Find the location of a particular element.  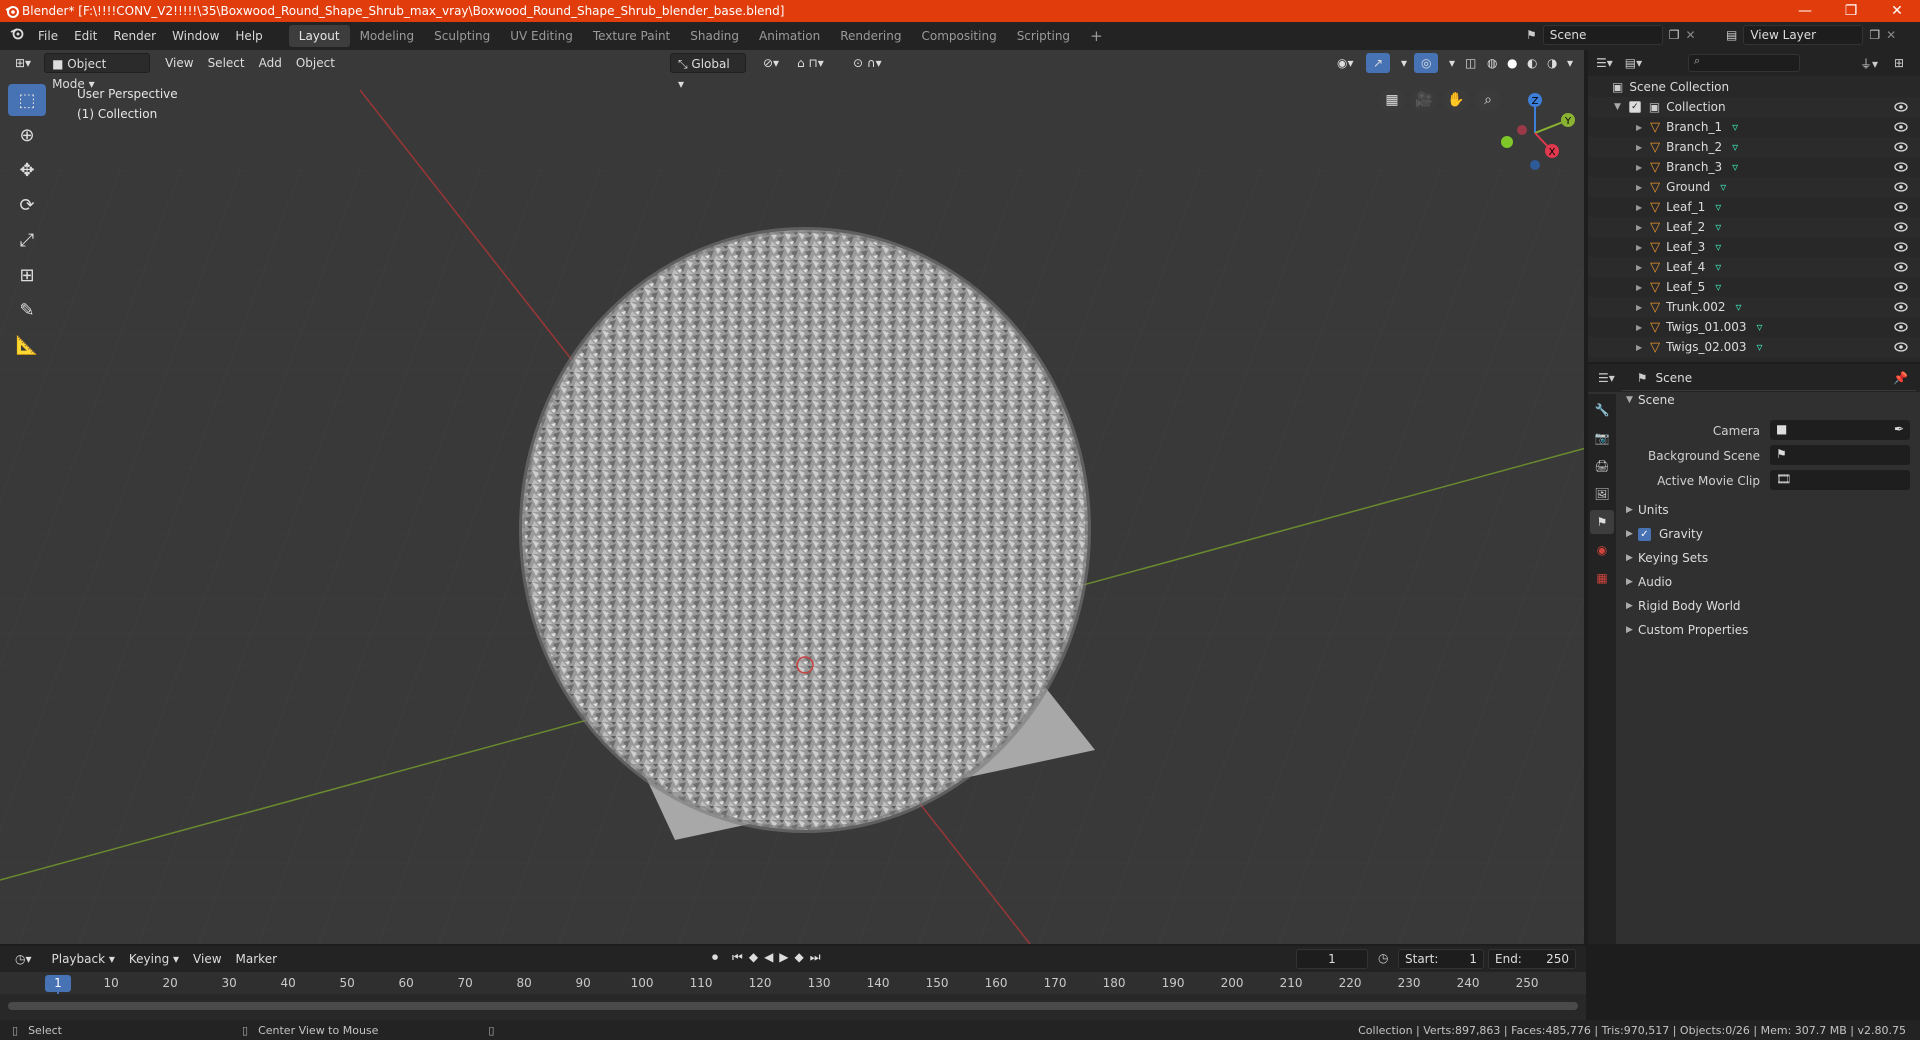

menu-view: View is located at coordinates (179, 63).